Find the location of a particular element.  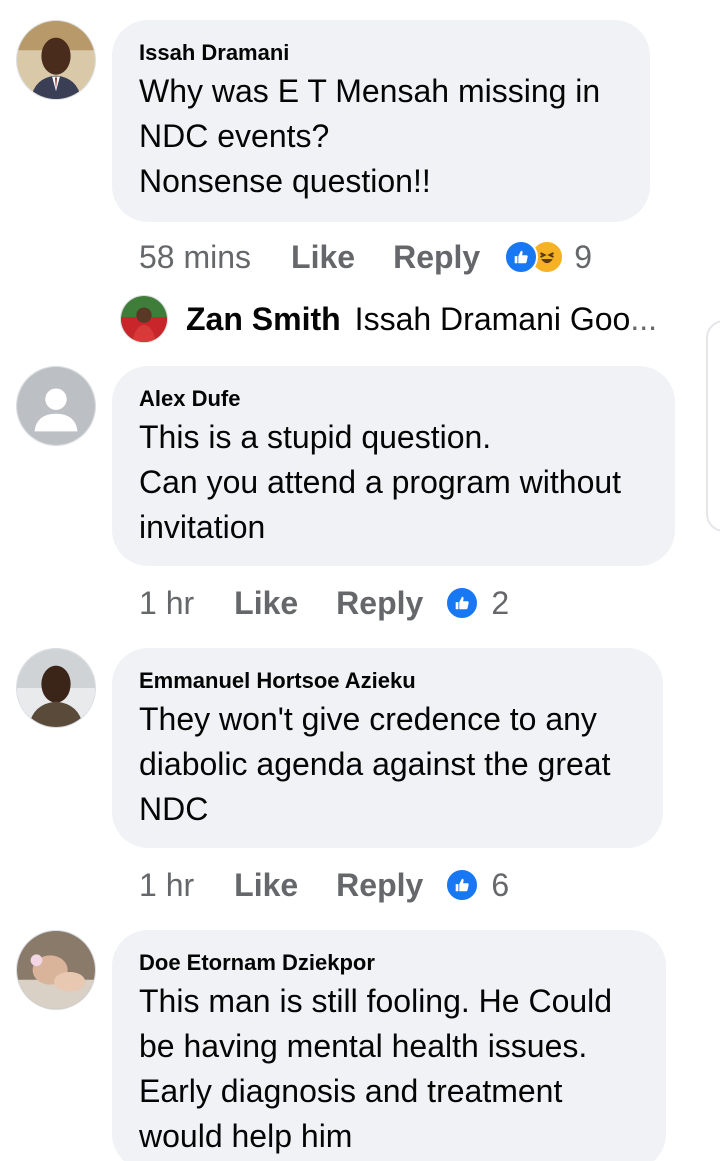

comment-line: They won't give credence to any is located at coordinates (368, 719).